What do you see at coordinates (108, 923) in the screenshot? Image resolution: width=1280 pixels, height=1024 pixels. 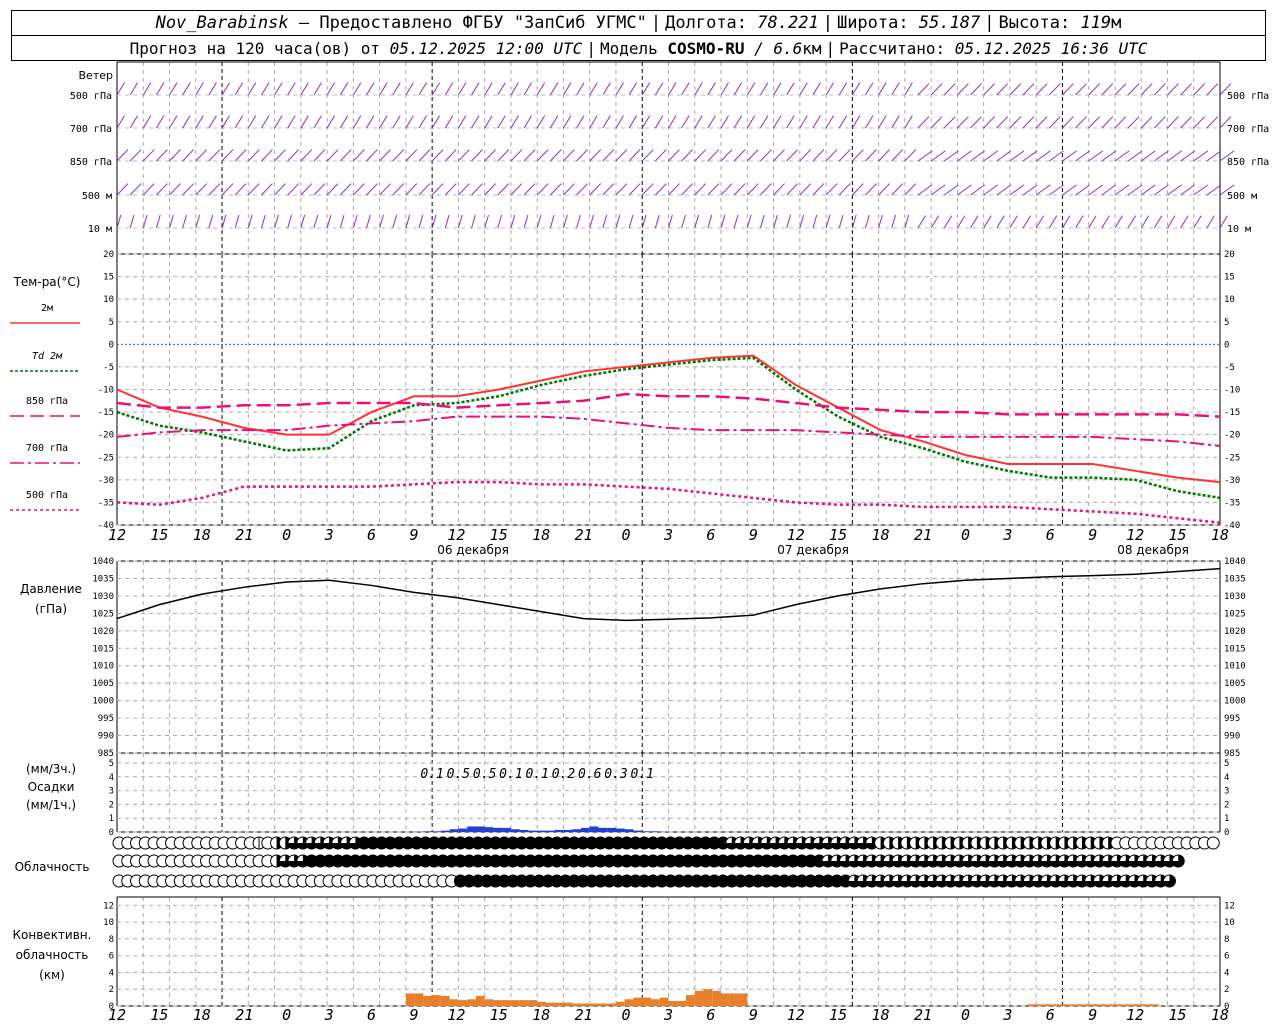 I see `conv-ytick: 10` at bounding box center [108, 923].